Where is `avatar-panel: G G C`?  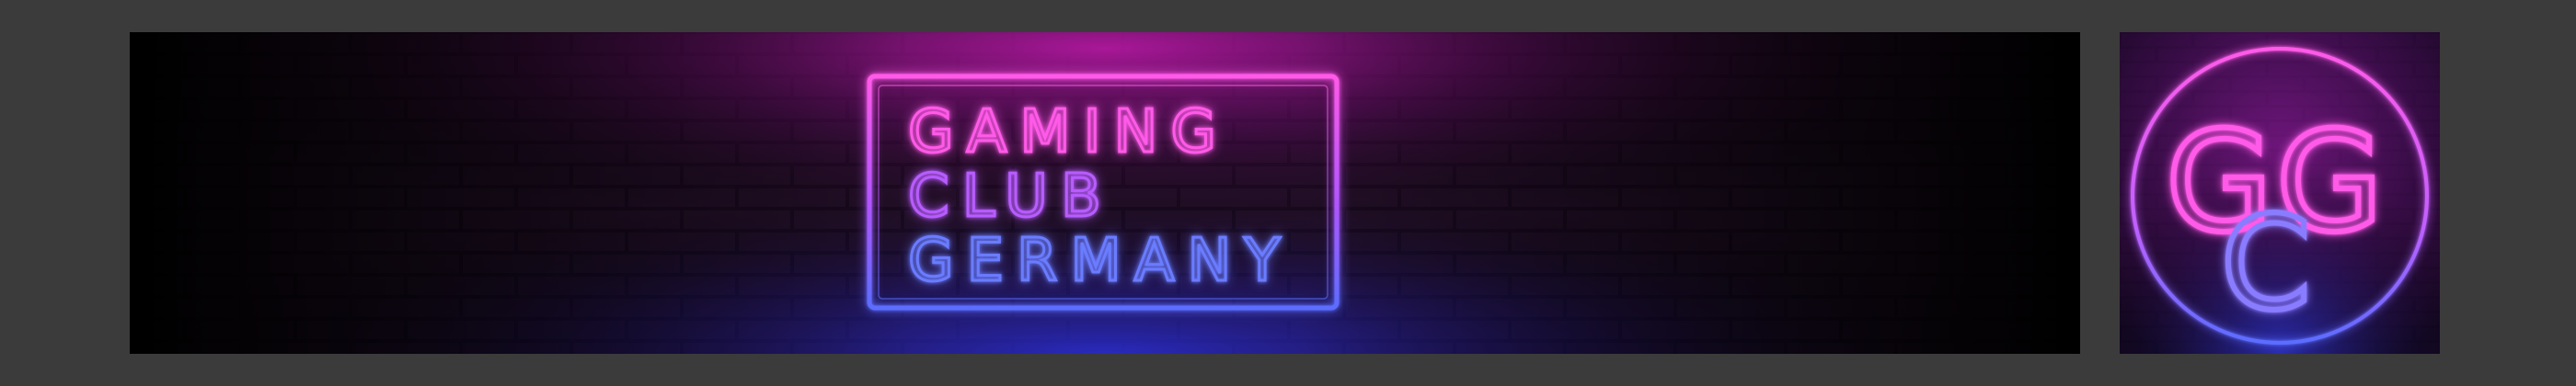
avatar-panel: G G C is located at coordinates (2280, 193).